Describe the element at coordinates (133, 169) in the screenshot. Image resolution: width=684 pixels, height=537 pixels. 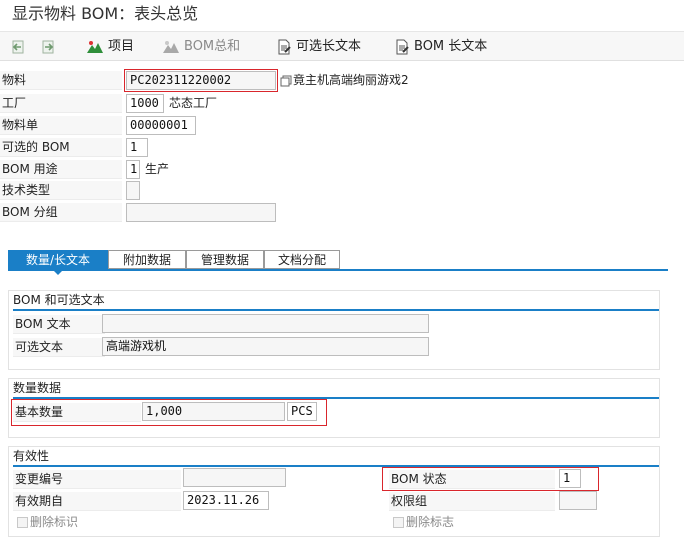
I see `bom-usage-field: 1` at that location.